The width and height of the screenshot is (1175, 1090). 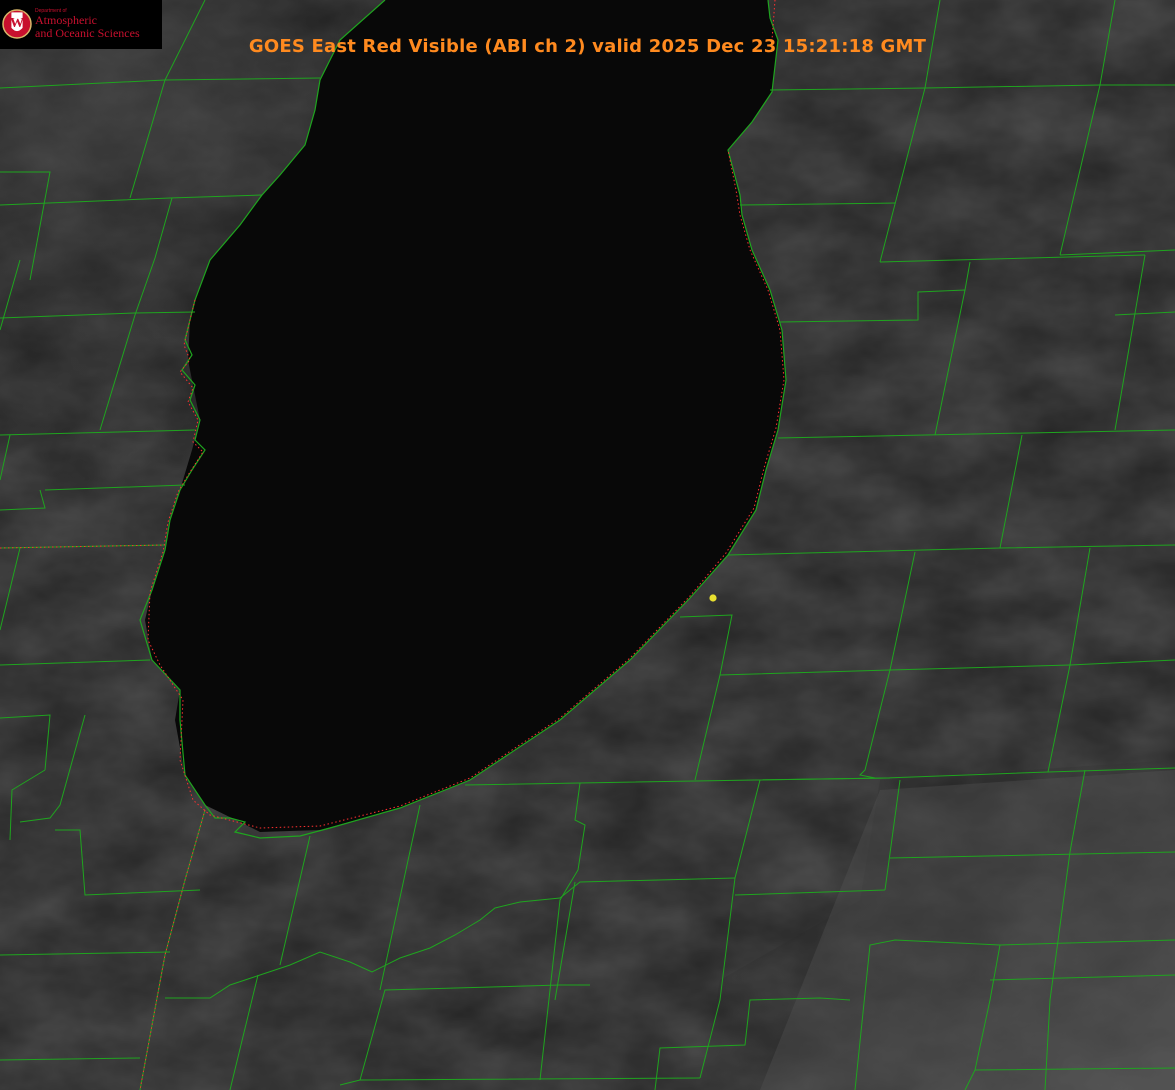 What do you see at coordinates (17, 23) in the screenshot?
I see `svg-text: W` at bounding box center [17, 23].